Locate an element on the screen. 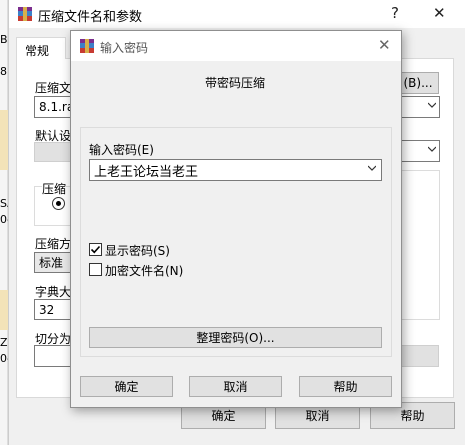 The image size is (465, 445). parent-ok-label: 确定 is located at coordinates (223, 416).